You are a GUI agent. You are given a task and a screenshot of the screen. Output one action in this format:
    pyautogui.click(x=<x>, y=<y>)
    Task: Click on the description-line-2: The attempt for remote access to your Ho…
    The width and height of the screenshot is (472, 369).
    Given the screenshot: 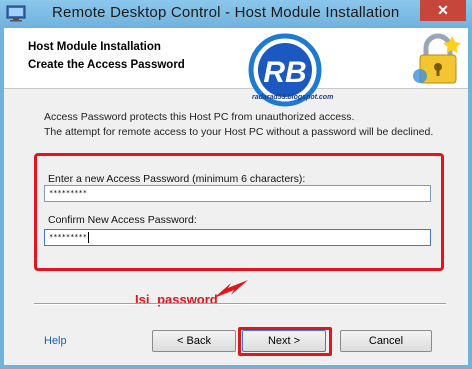 What is the action you would take?
    pyautogui.click(x=239, y=132)
    